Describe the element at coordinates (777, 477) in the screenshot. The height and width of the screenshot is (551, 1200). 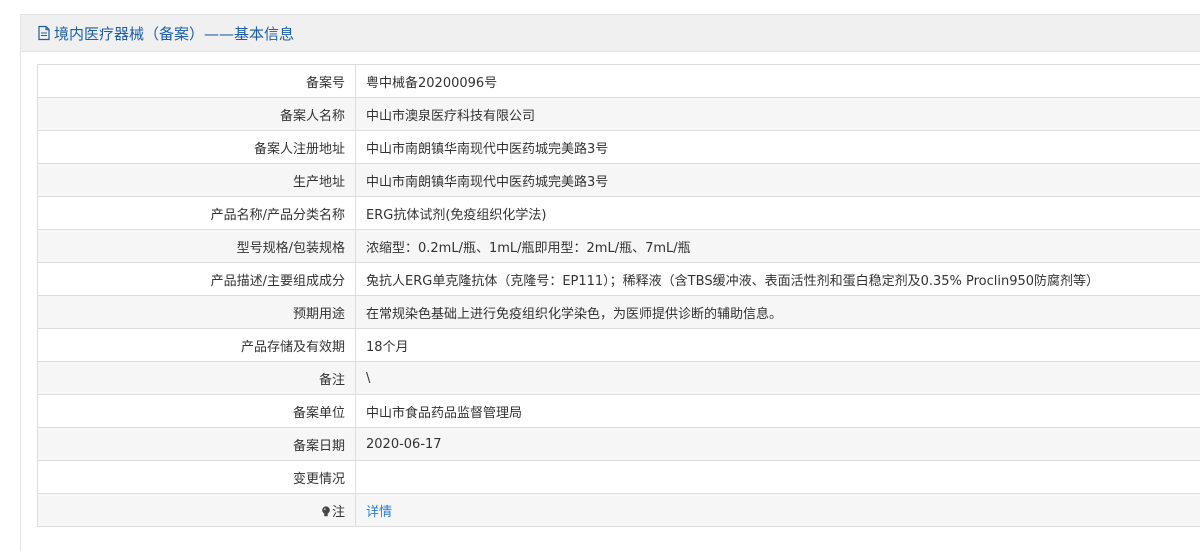
I see `row-value` at that location.